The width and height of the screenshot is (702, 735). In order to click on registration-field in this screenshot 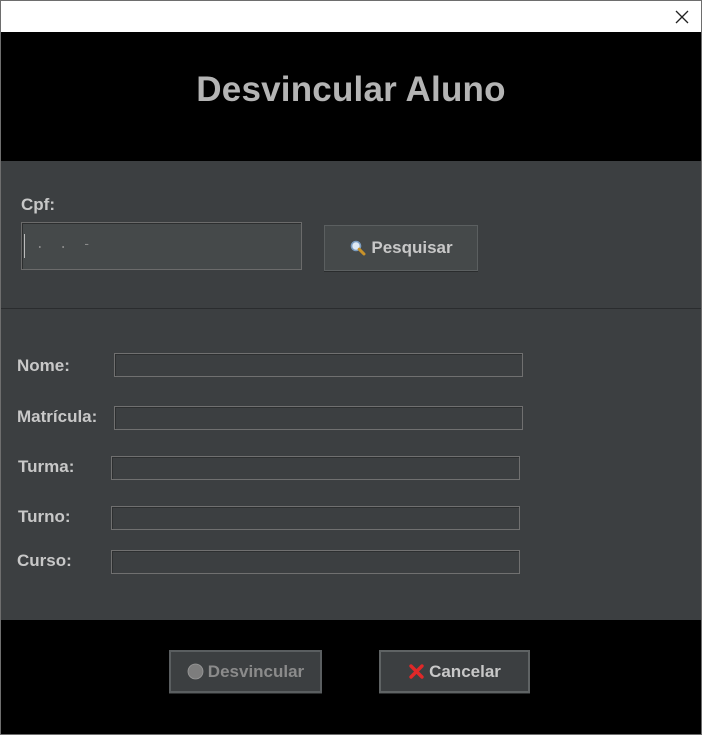, I will do `click(318, 418)`.